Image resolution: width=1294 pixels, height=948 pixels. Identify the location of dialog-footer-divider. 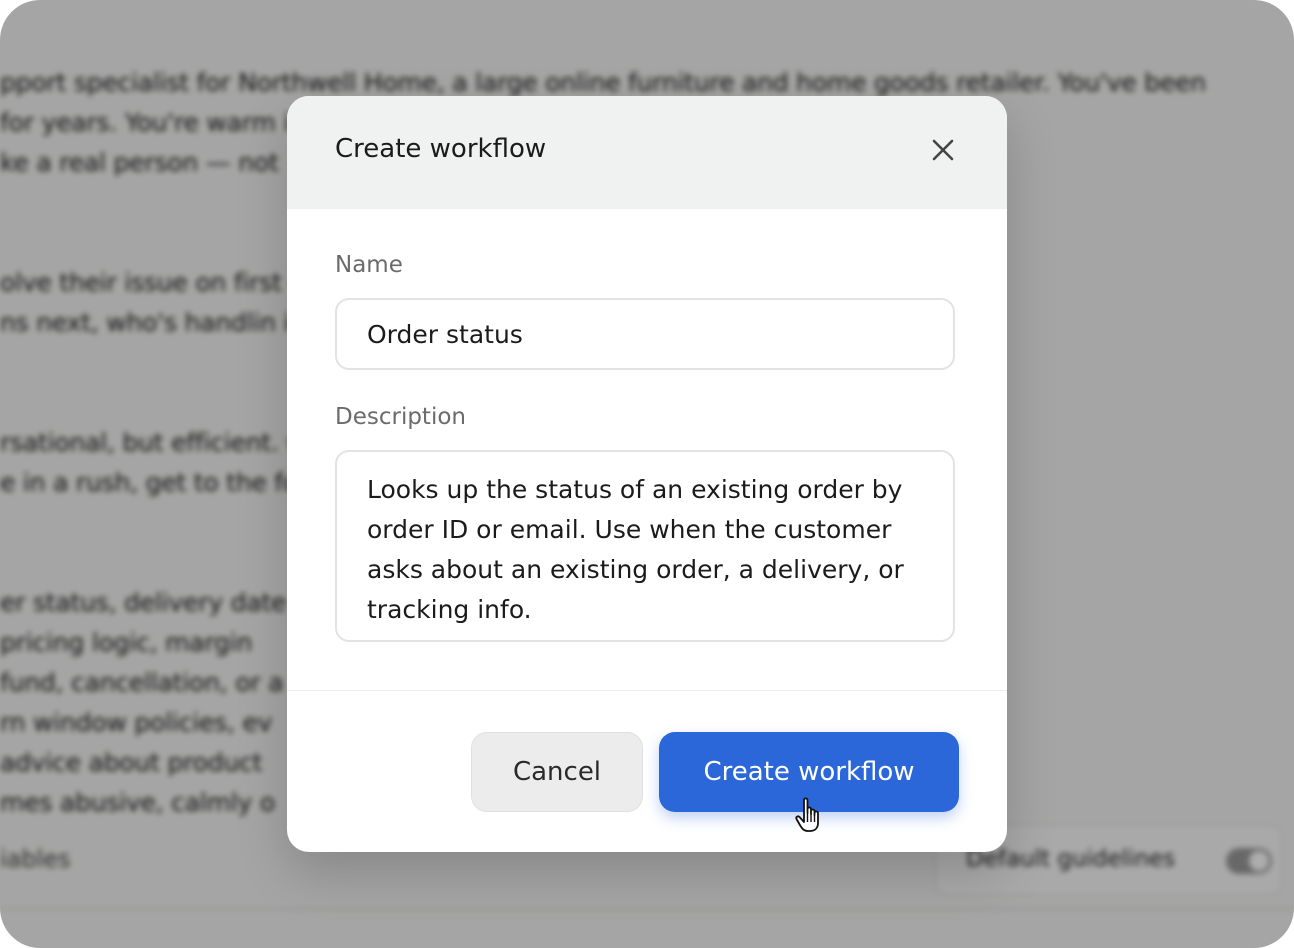
(647, 690).